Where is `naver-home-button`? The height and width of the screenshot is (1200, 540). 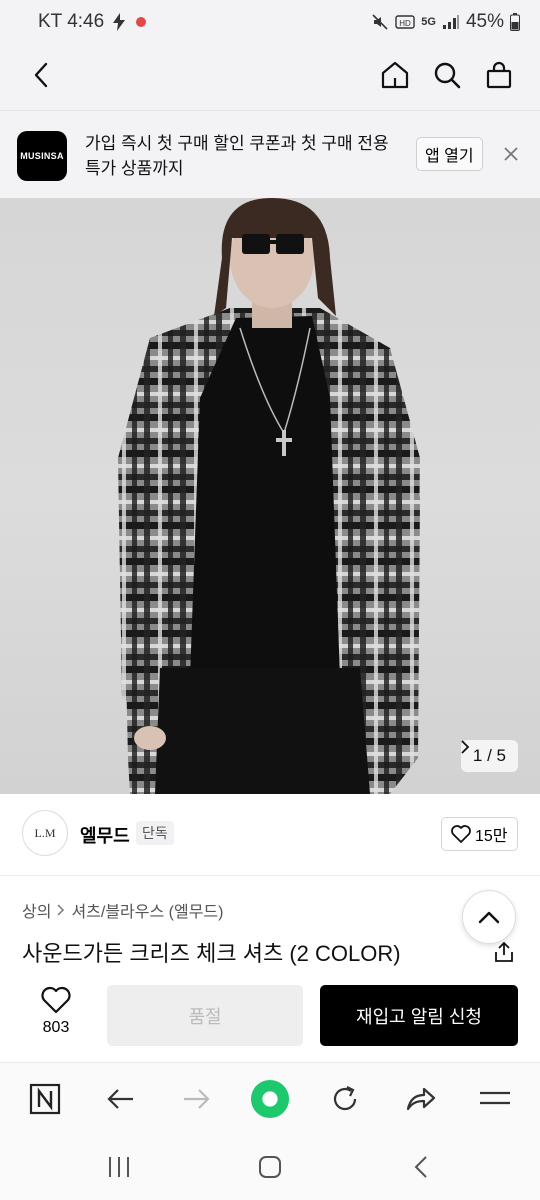 naver-home-button is located at coordinates (45, 1099).